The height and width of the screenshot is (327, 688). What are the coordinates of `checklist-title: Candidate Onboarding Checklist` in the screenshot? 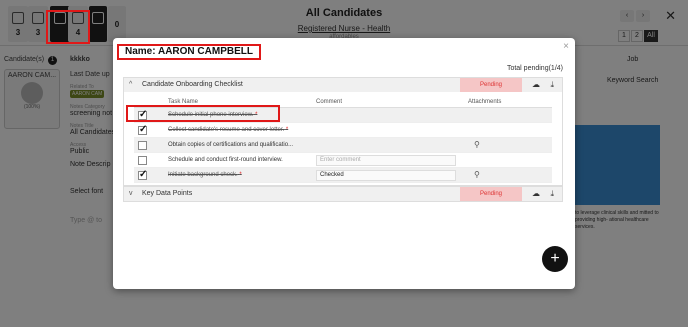 It's located at (192, 84).